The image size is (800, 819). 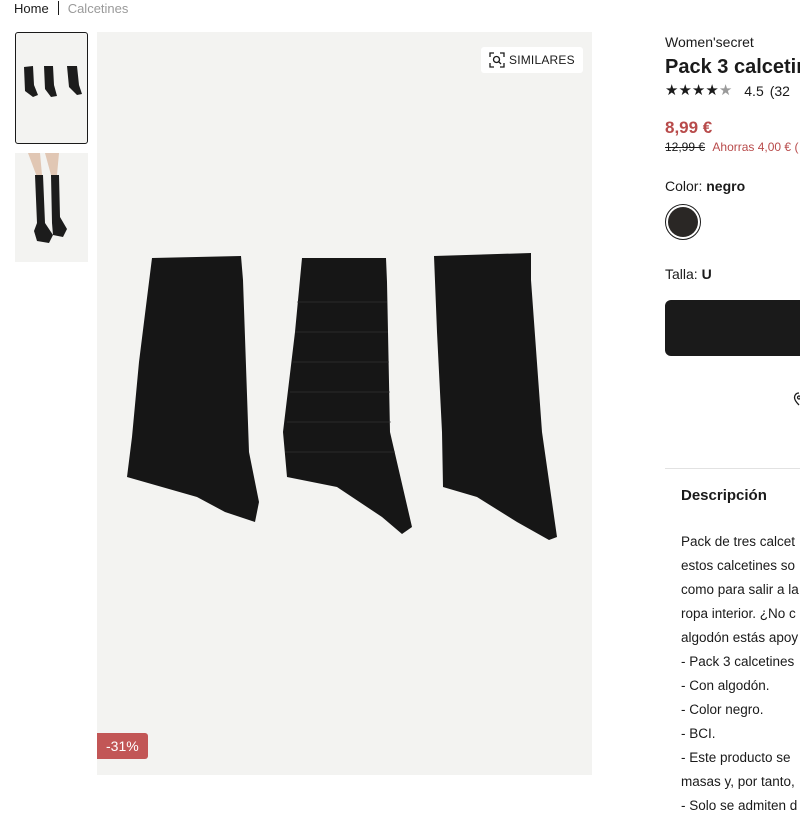 What do you see at coordinates (736, 757) in the screenshot?
I see `description-line: - Este producto se` at bounding box center [736, 757].